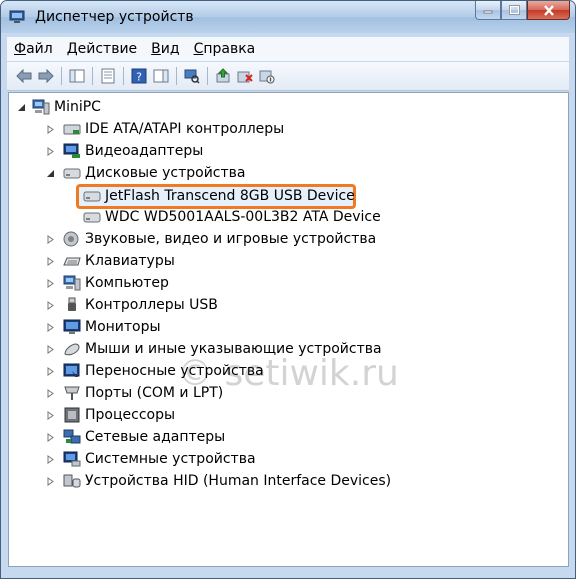 Image resolution: width=576 pixels, height=579 pixels. Describe the element at coordinates (170, 49) in the screenshot. I see `menu-view-rest: ид` at that location.